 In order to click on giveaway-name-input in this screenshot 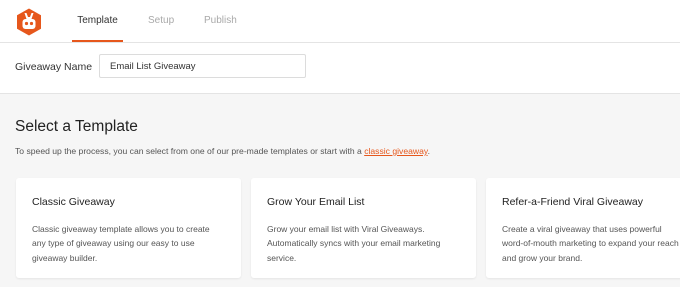, I will do `click(202, 66)`.